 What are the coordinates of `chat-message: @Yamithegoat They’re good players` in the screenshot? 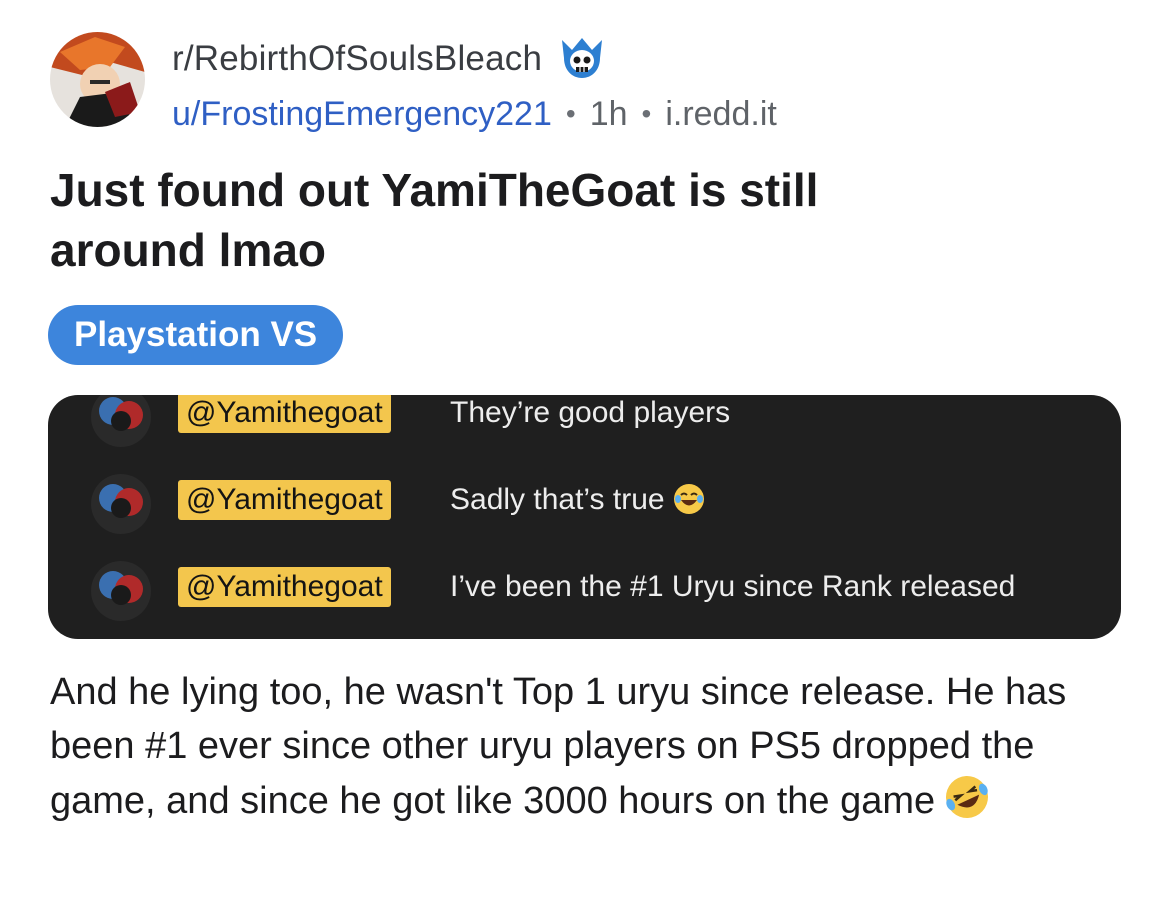 It's located at (584, 421).